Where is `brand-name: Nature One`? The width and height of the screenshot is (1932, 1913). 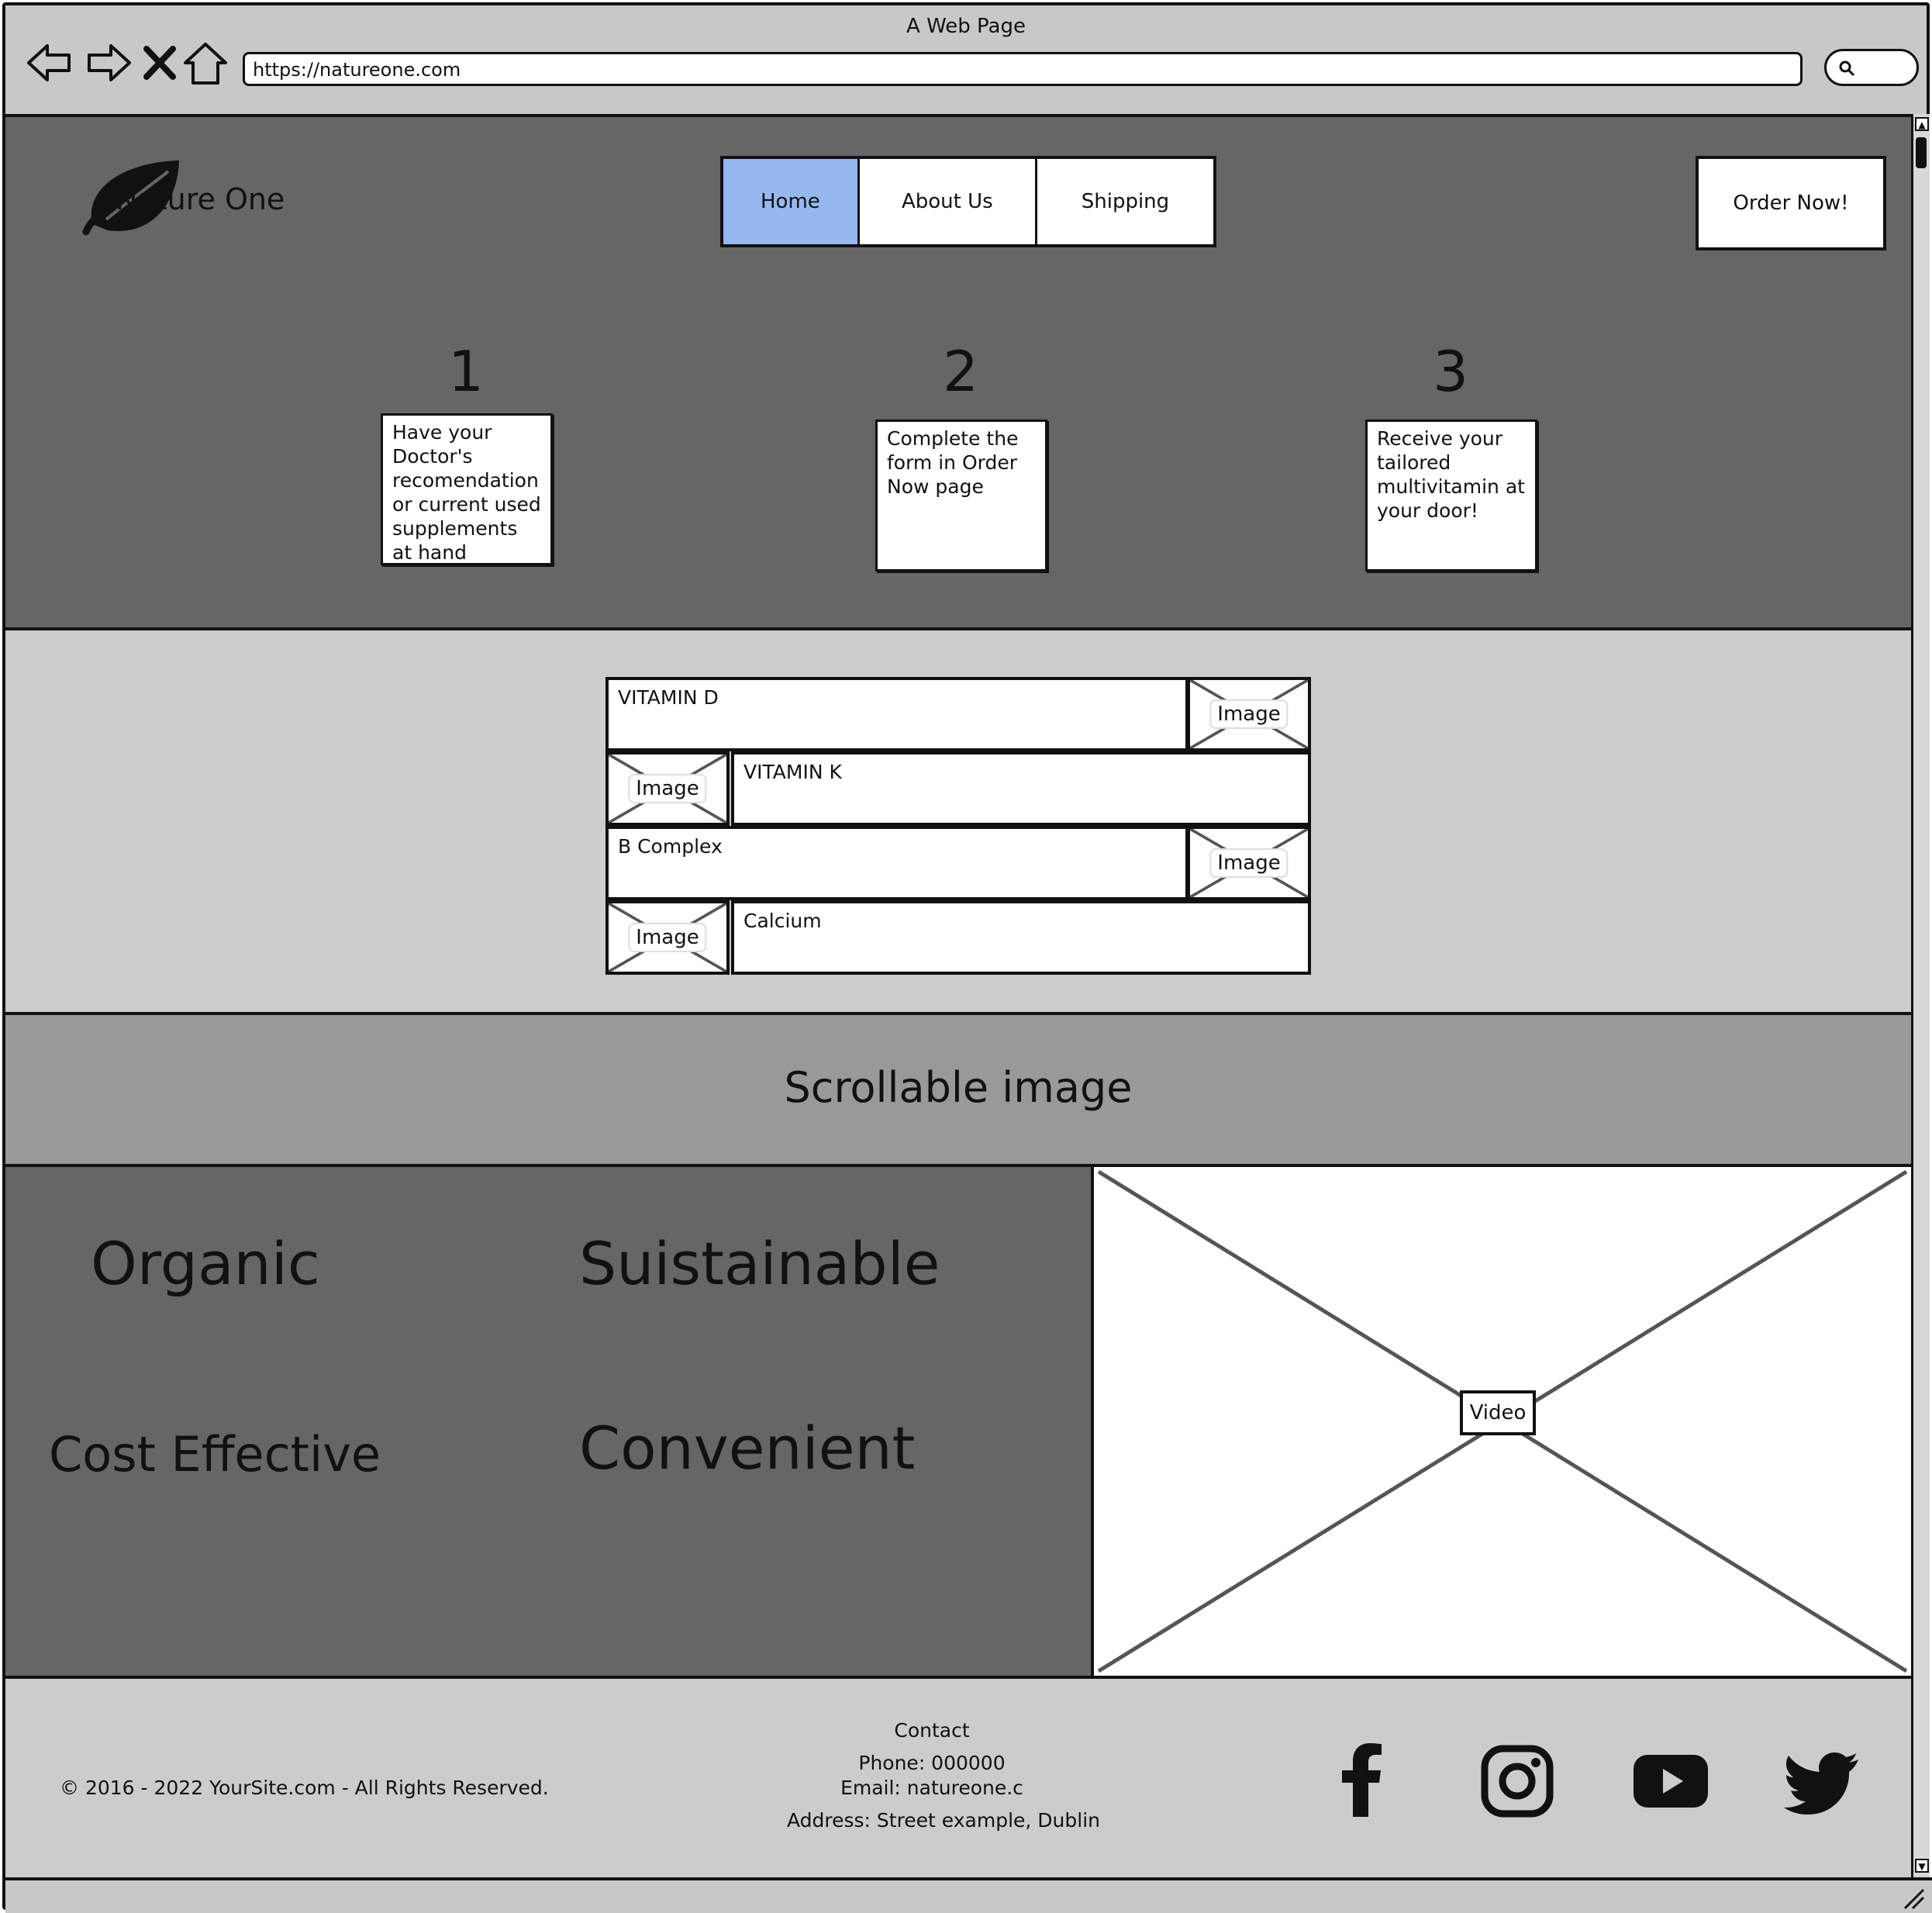
brand-name: Nature One is located at coordinates (200, 199).